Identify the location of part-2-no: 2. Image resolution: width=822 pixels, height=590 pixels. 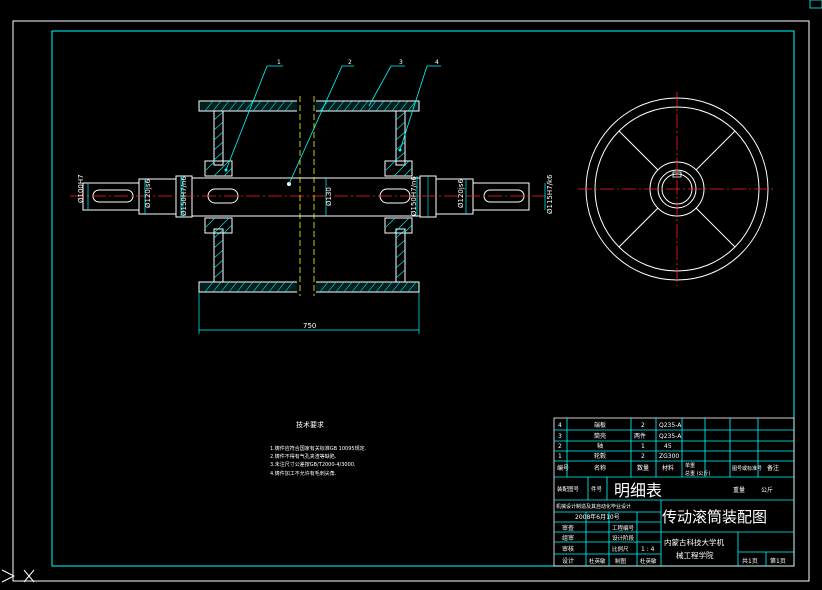
(560, 446).